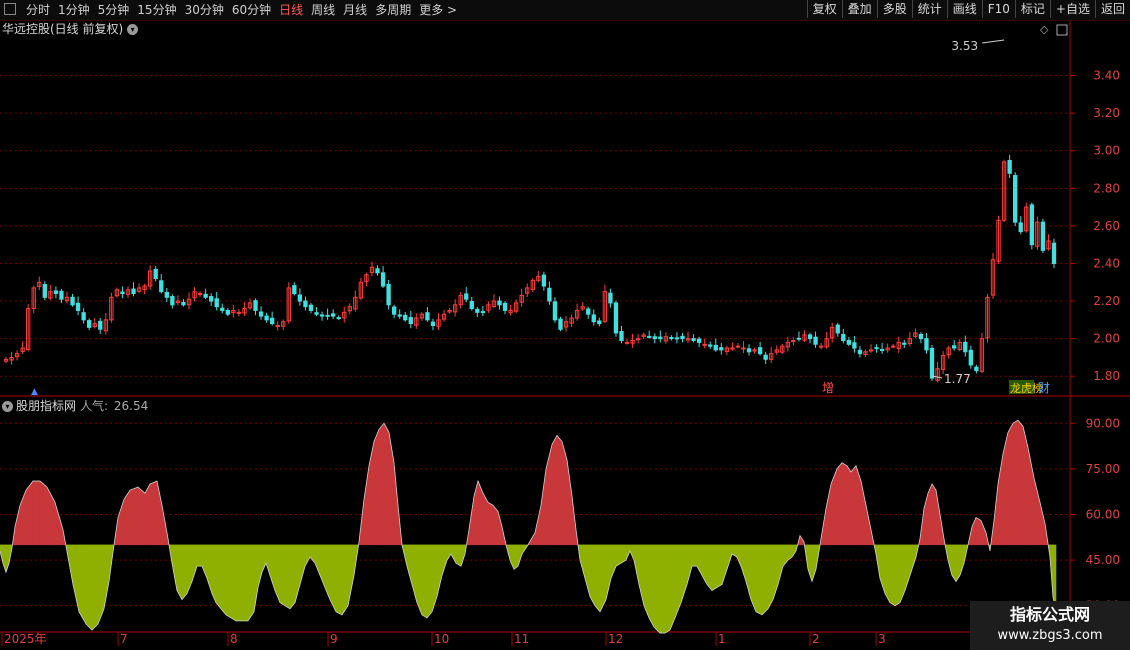  What do you see at coordinates (1103, 469) in the screenshot?
I see `indicator-tick-label: 75.00` at bounding box center [1103, 469].